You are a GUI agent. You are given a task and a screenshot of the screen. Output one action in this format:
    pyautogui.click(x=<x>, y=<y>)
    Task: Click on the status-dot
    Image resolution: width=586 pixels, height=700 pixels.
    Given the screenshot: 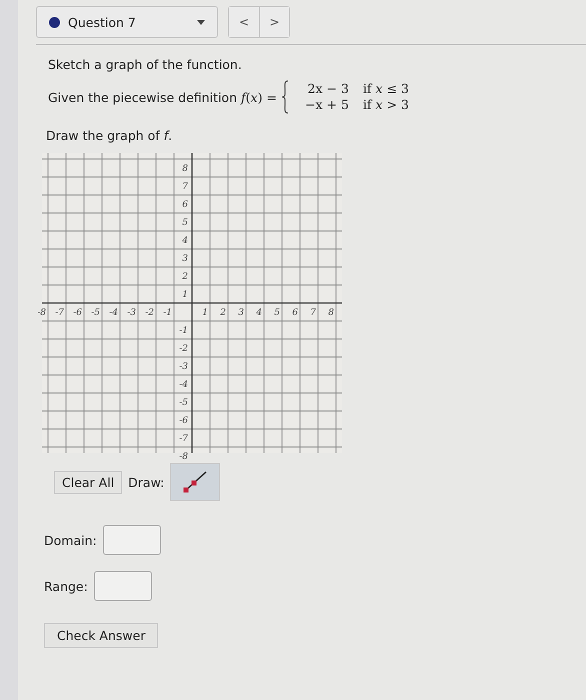 What is the action you would take?
    pyautogui.click(x=54, y=22)
    